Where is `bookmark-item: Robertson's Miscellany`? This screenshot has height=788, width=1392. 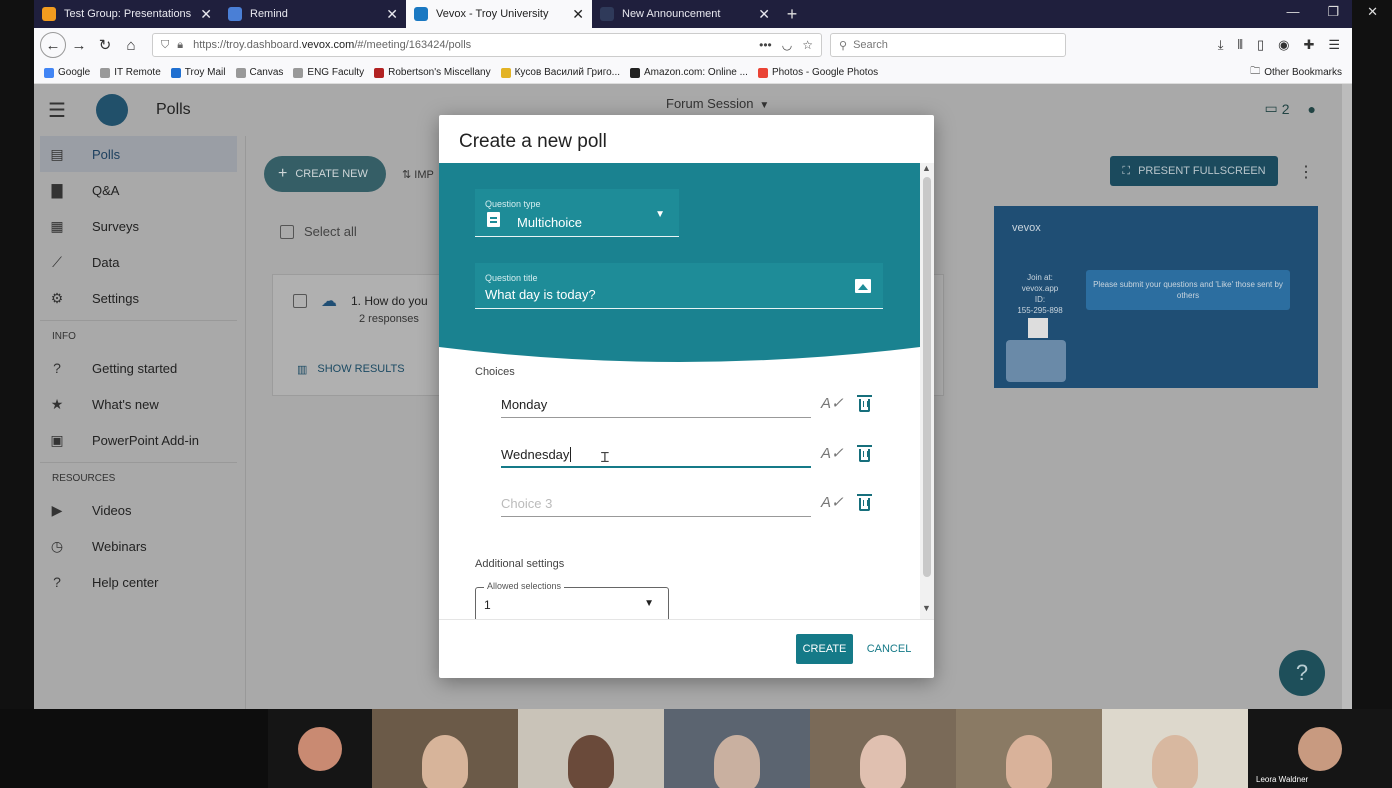
bookmark-item: Robertson's Miscellany is located at coordinates (432, 72).